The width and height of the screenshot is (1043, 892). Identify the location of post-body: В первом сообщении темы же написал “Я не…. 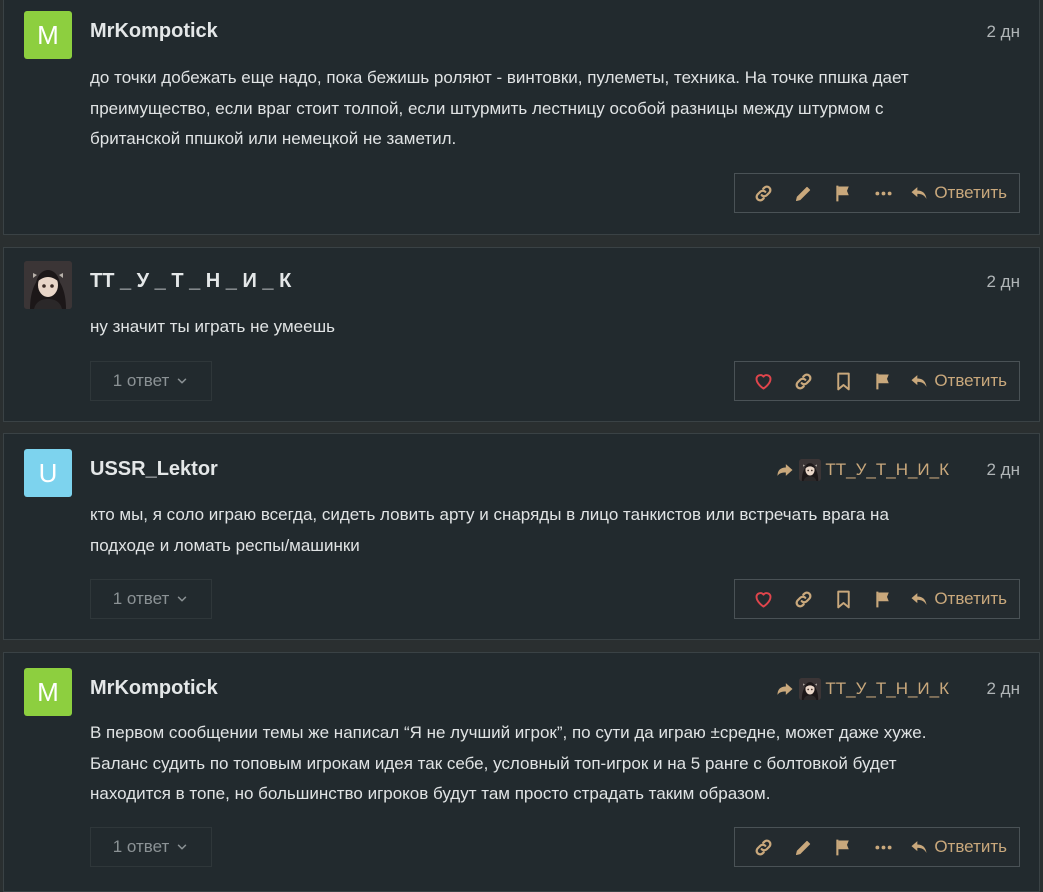
(529, 764).